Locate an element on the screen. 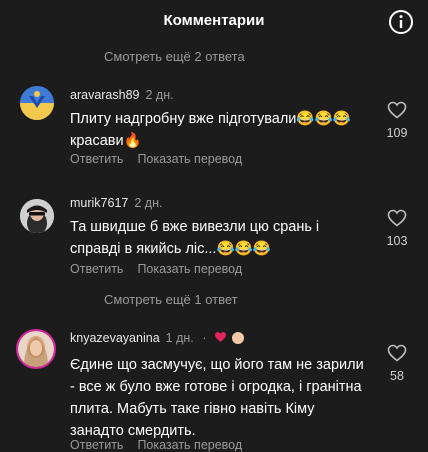 This screenshot has width=428, height=452. like-count: 58 is located at coordinates (397, 376).